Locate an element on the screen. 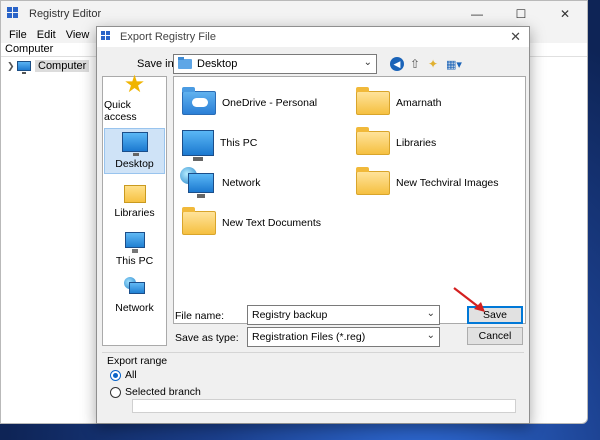 This screenshot has width=600, height=440. list-item-label: Libraries is located at coordinates (416, 143).